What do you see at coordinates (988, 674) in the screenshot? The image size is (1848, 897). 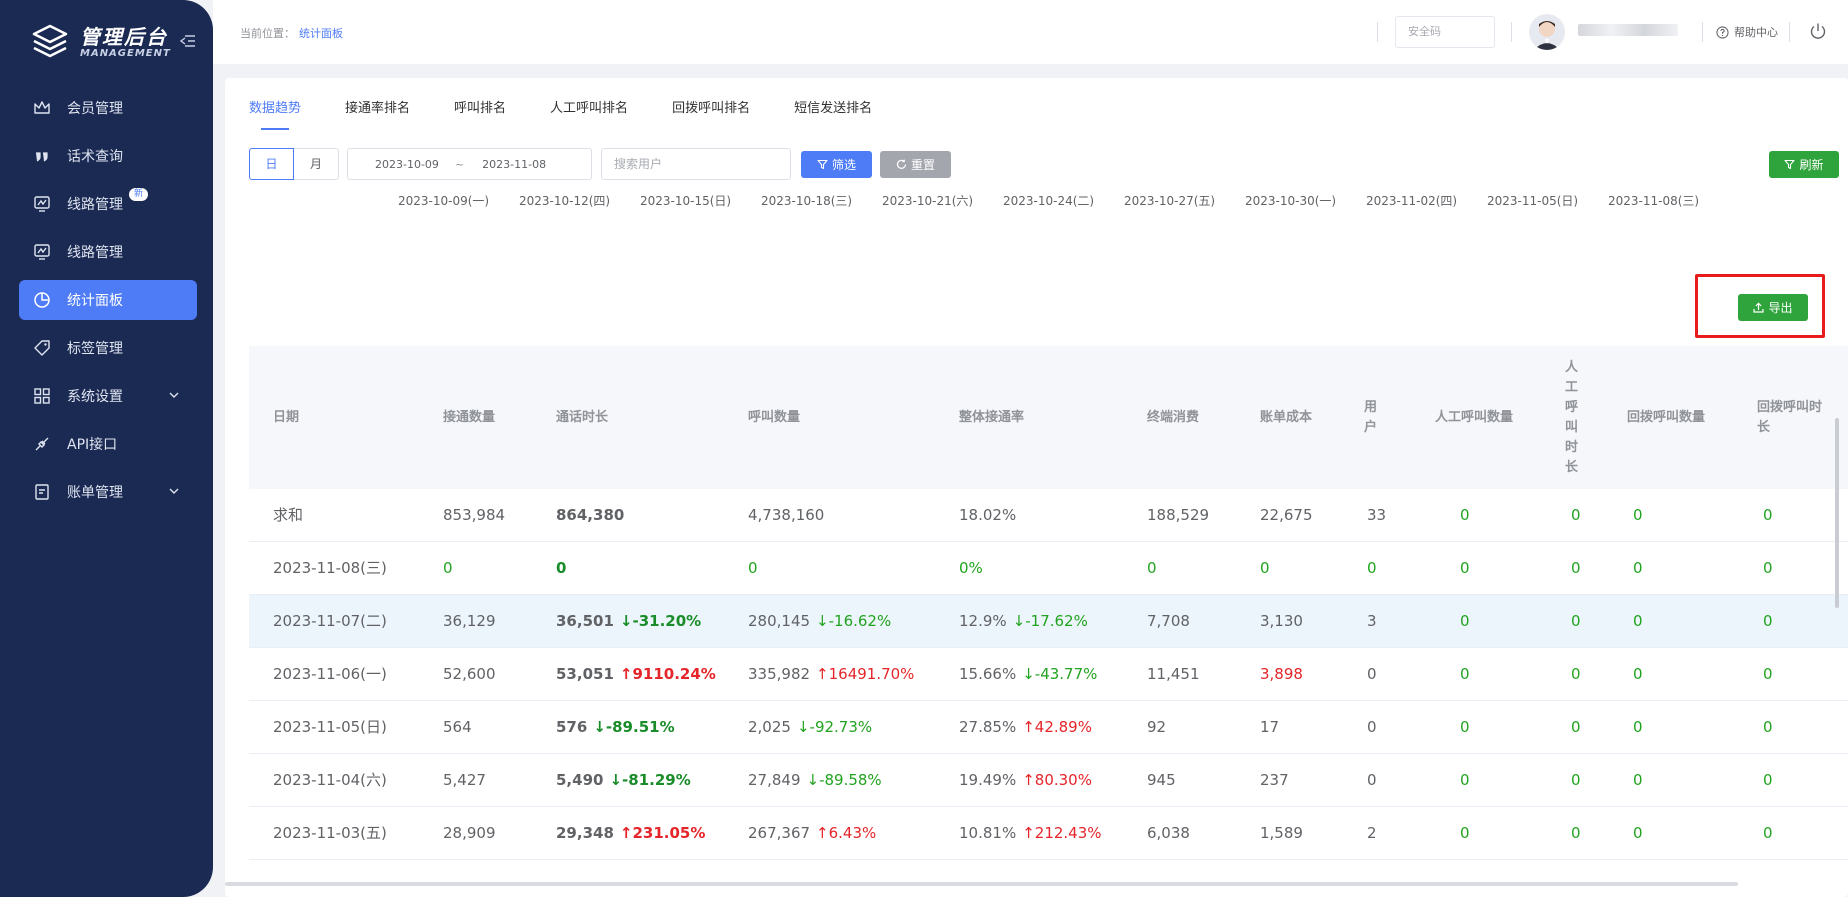 I see `cell-rate-value: 15.66%` at bounding box center [988, 674].